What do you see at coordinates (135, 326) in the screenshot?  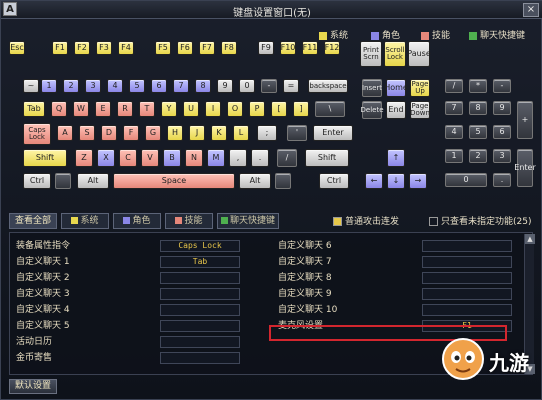 I see `binding-row: 自定义聊天 5` at bounding box center [135, 326].